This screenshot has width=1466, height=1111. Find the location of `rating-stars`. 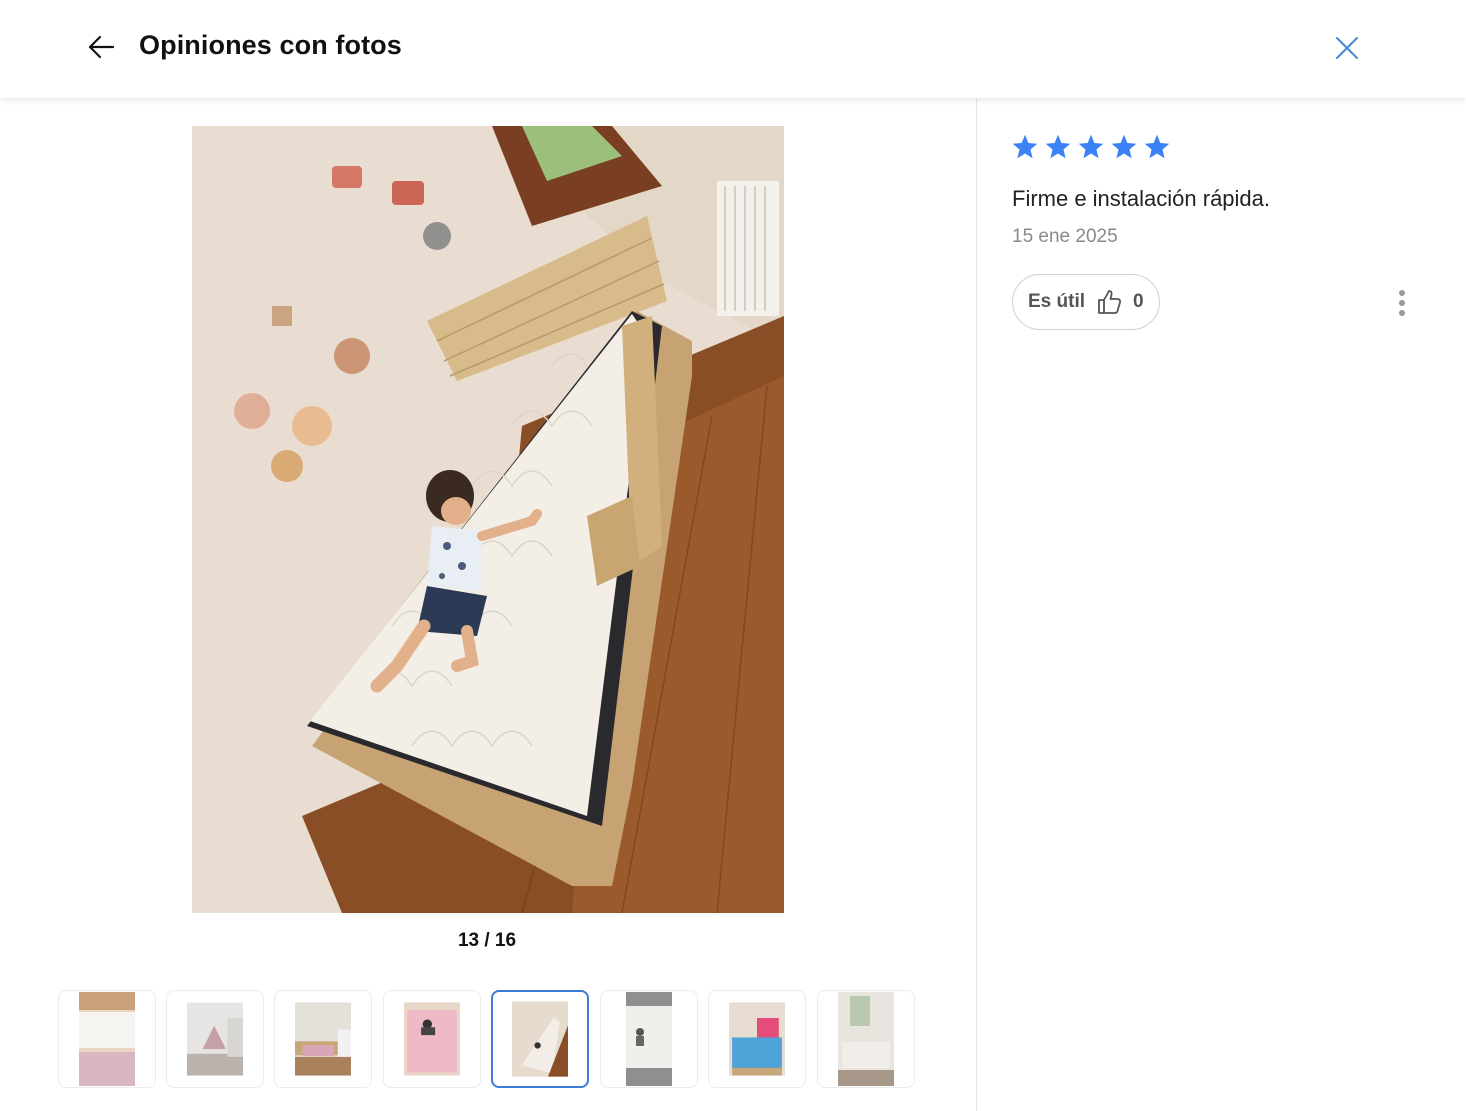

rating-stars is located at coordinates (1091, 147).